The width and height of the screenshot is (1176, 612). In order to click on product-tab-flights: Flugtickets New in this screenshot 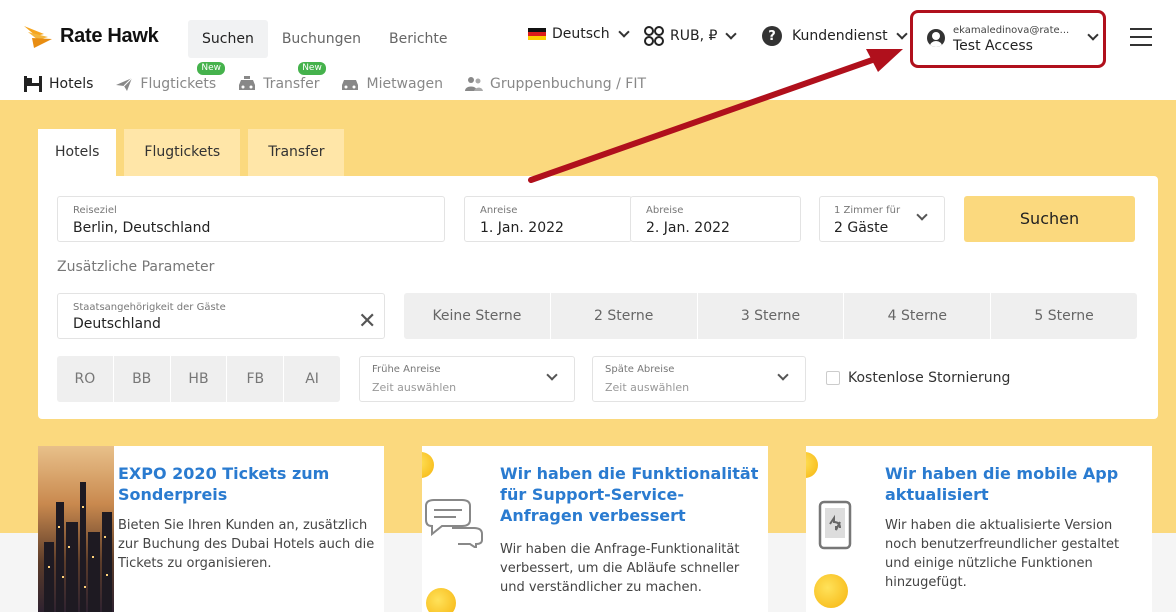, I will do `click(170, 77)`.